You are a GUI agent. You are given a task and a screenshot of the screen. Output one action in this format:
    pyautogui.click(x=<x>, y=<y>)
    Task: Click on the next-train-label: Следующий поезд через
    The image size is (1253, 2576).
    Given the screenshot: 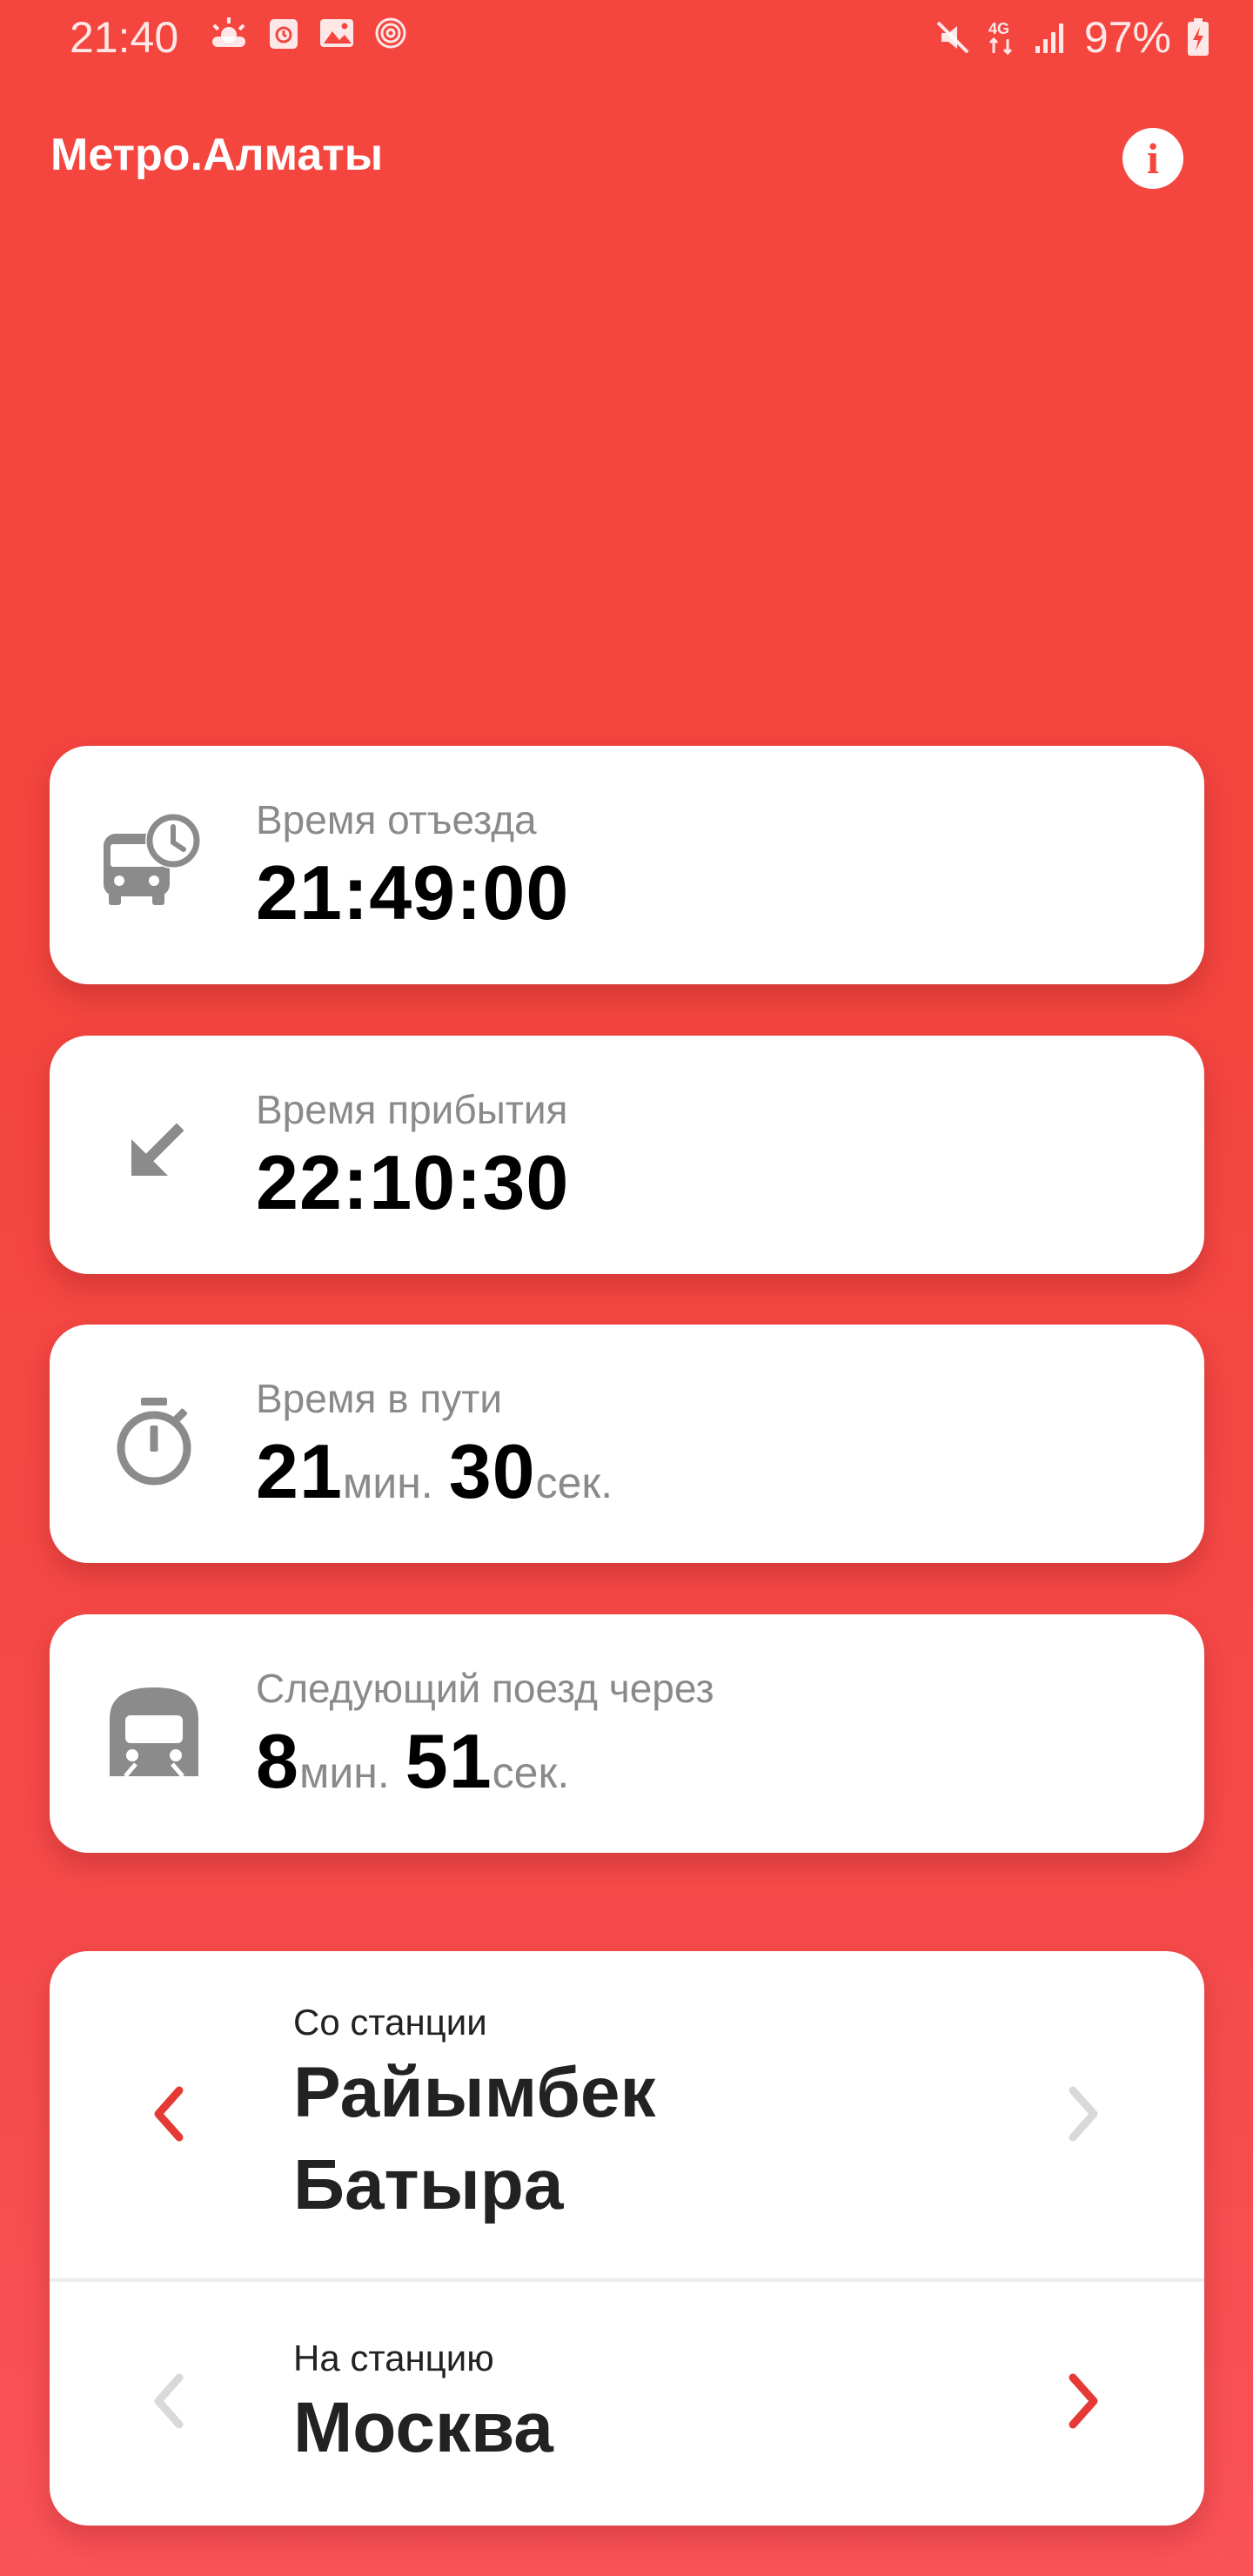 What is the action you would take?
    pyautogui.click(x=485, y=1689)
    